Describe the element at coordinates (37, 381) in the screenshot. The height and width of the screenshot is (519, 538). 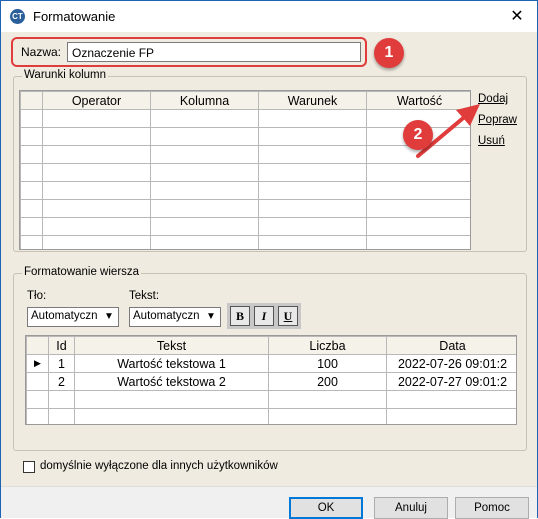
I see `row-selector` at that location.